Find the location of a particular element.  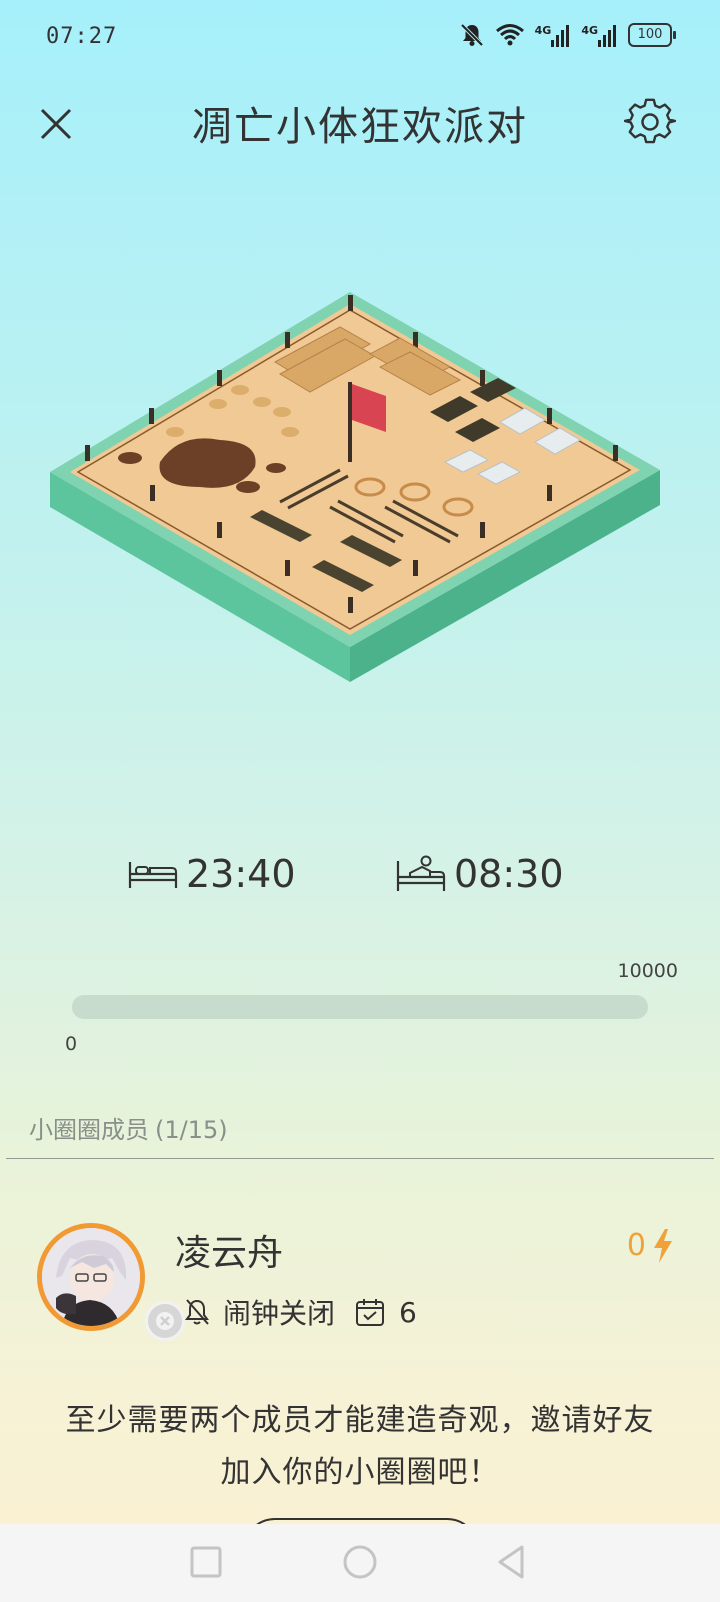

bed-wake-icon is located at coordinates (421, 873).